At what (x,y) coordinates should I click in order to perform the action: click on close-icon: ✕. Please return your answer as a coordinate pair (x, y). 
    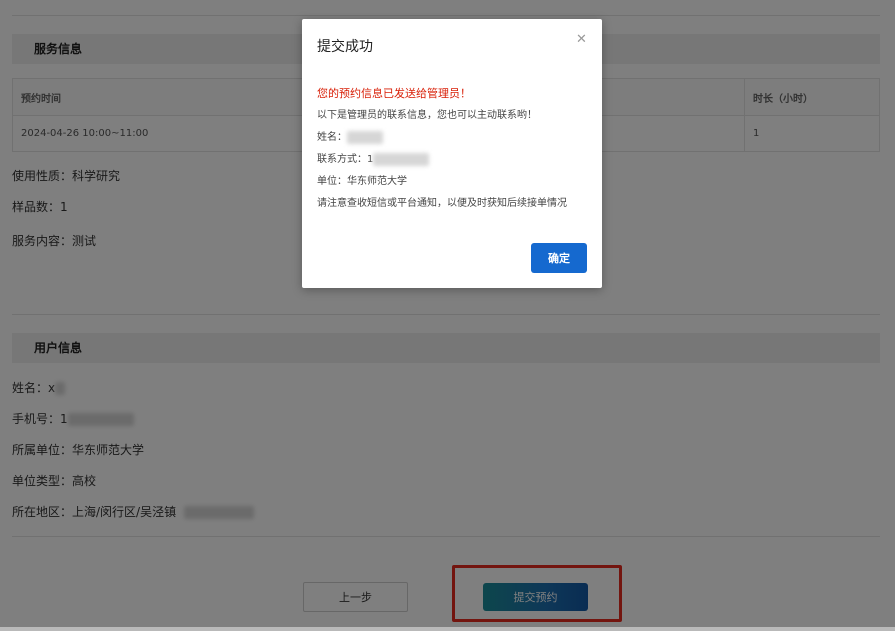
    Looking at the image, I should click on (581, 39).